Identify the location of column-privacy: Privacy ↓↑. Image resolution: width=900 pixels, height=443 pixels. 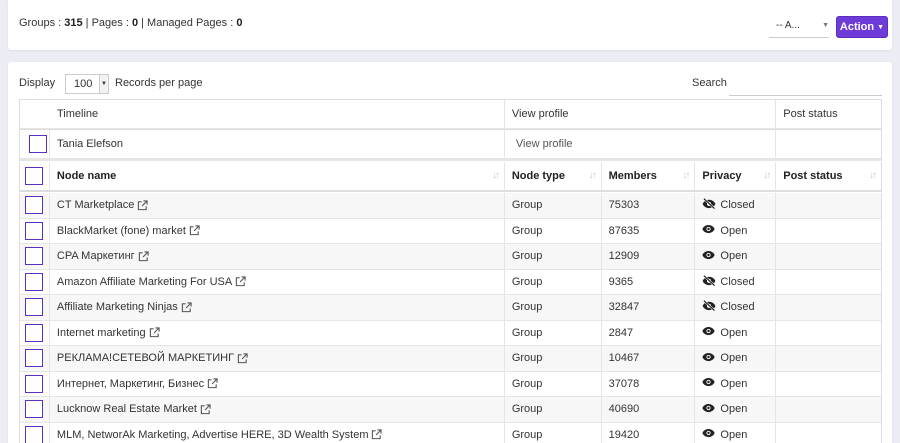
(736, 176).